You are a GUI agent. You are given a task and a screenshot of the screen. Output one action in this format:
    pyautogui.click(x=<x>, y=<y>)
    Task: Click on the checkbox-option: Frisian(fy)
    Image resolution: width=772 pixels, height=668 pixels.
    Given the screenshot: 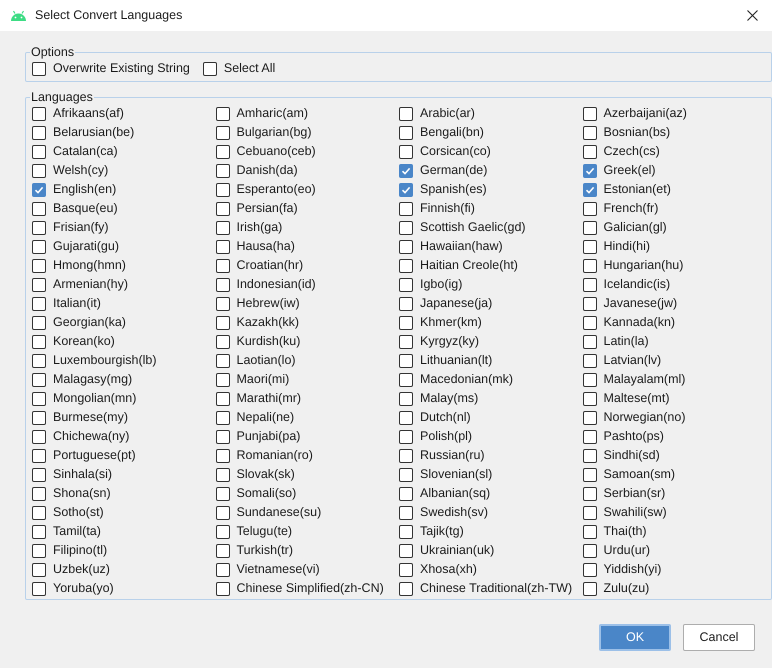 What is the action you would take?
    pyautogui.click(x=124, y=227)
    